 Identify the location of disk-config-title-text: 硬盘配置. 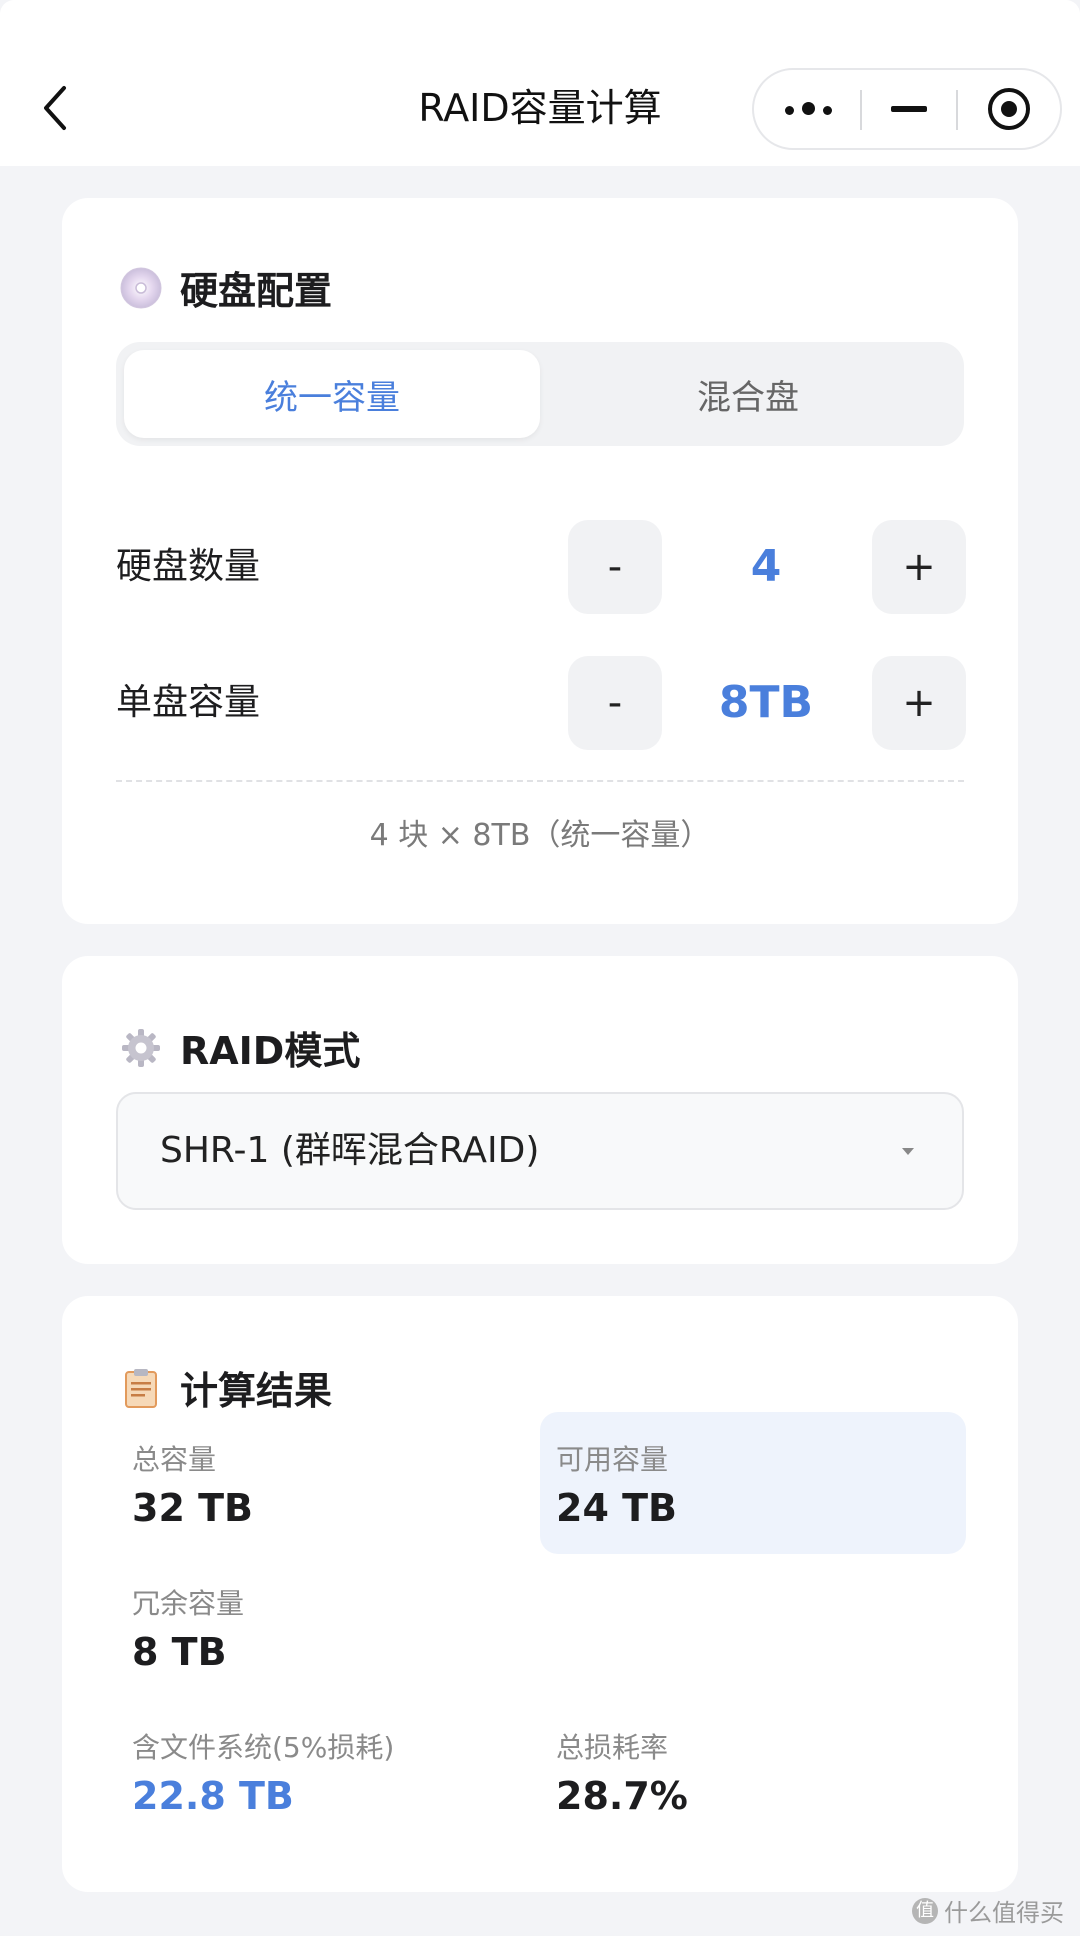
(256, 291).